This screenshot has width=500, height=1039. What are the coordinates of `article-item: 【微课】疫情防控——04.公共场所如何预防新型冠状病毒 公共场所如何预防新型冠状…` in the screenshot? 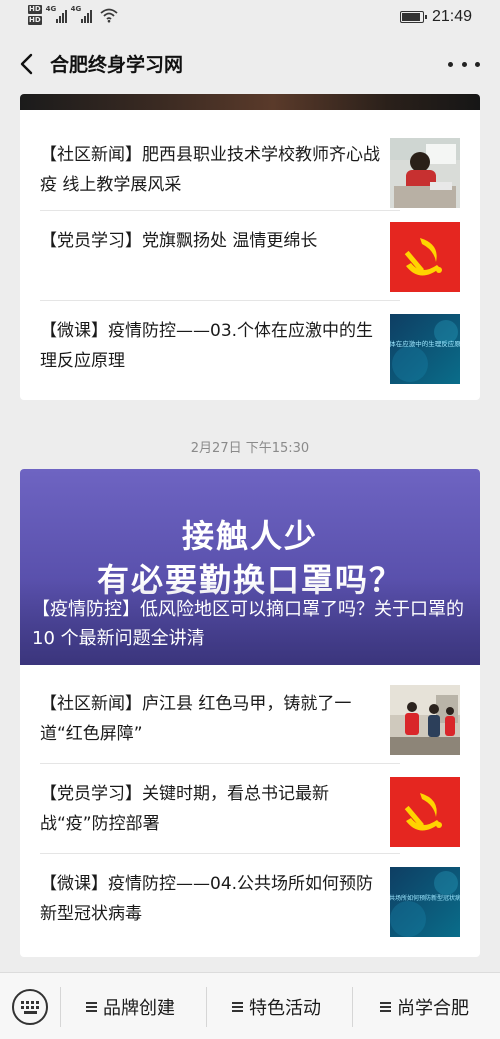 It's located at (250, 898).